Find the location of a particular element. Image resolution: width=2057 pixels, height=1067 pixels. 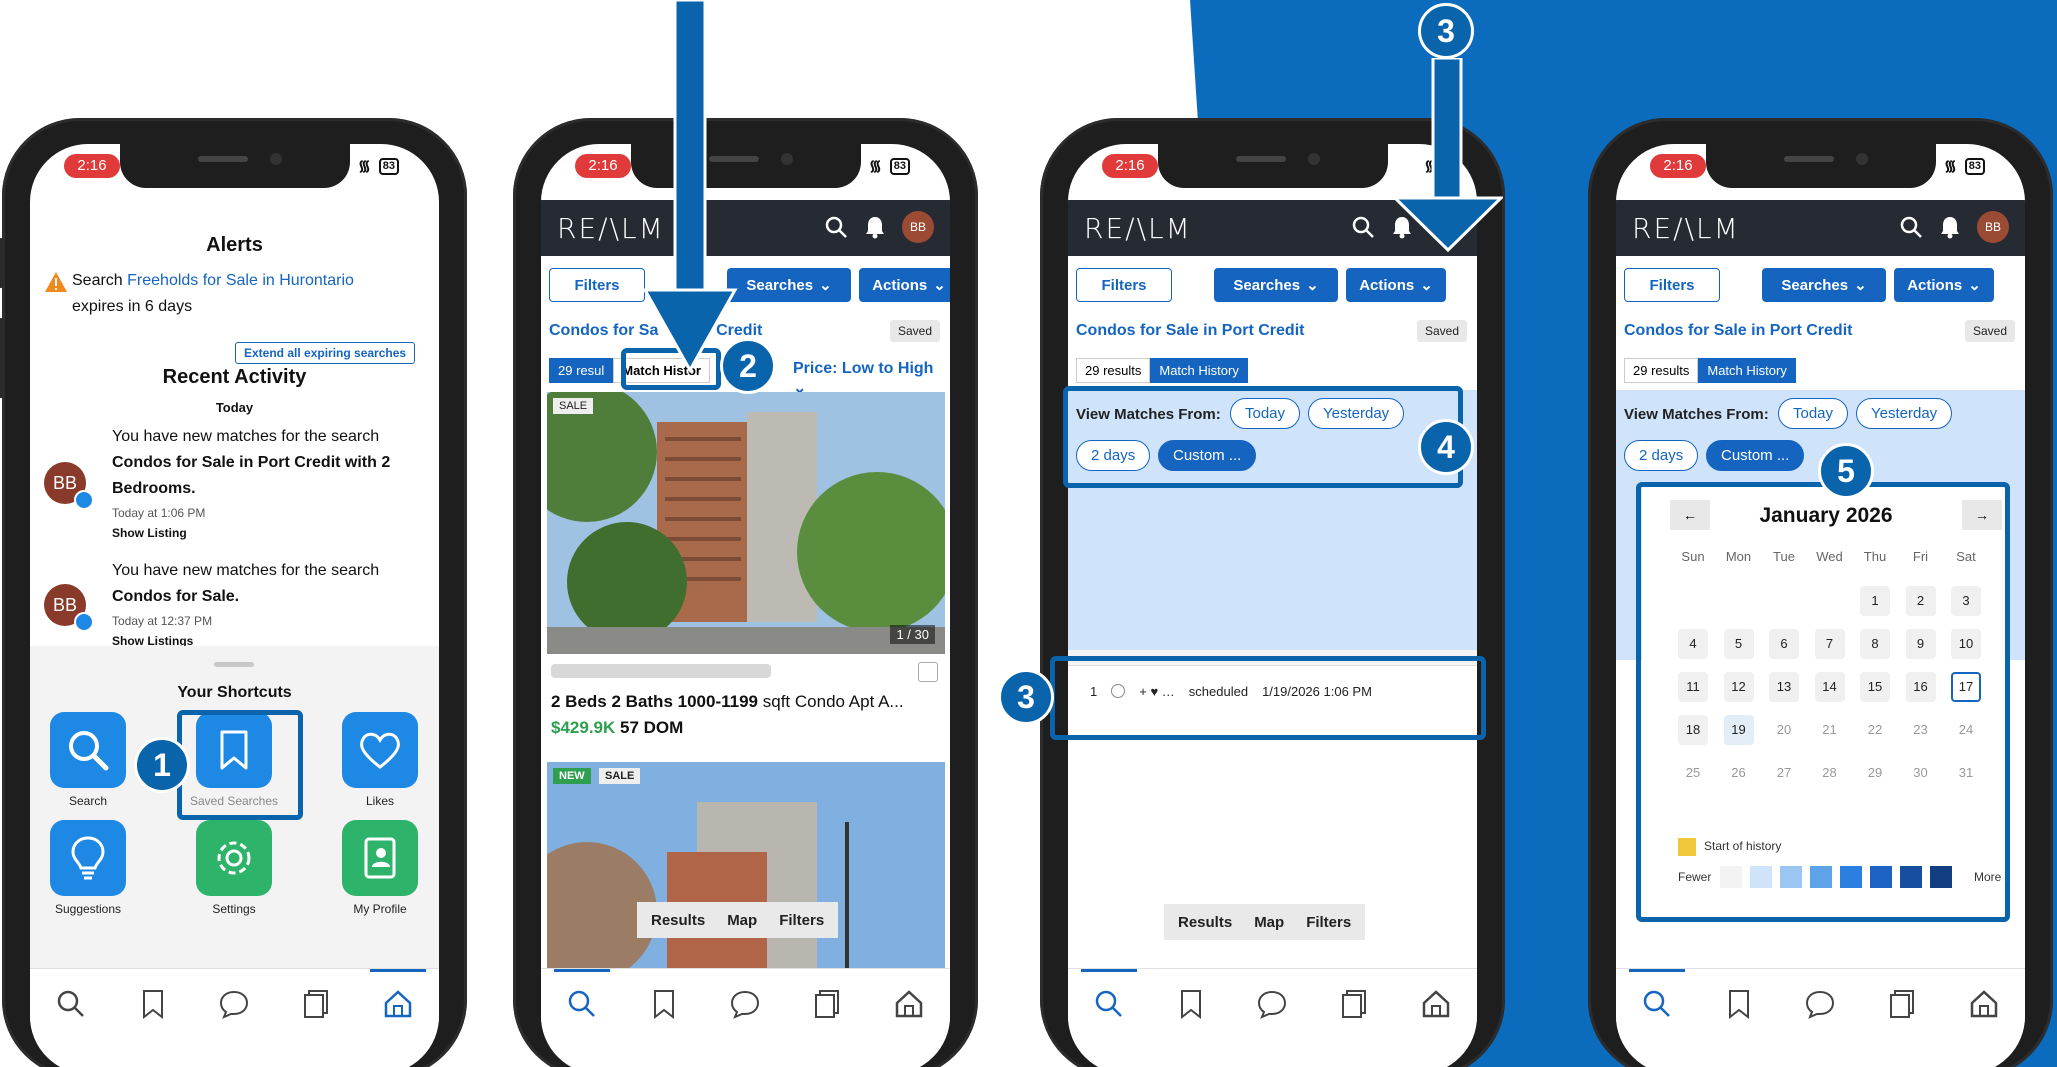

alerts-title: Alerts is located at coordinates (234, 245).